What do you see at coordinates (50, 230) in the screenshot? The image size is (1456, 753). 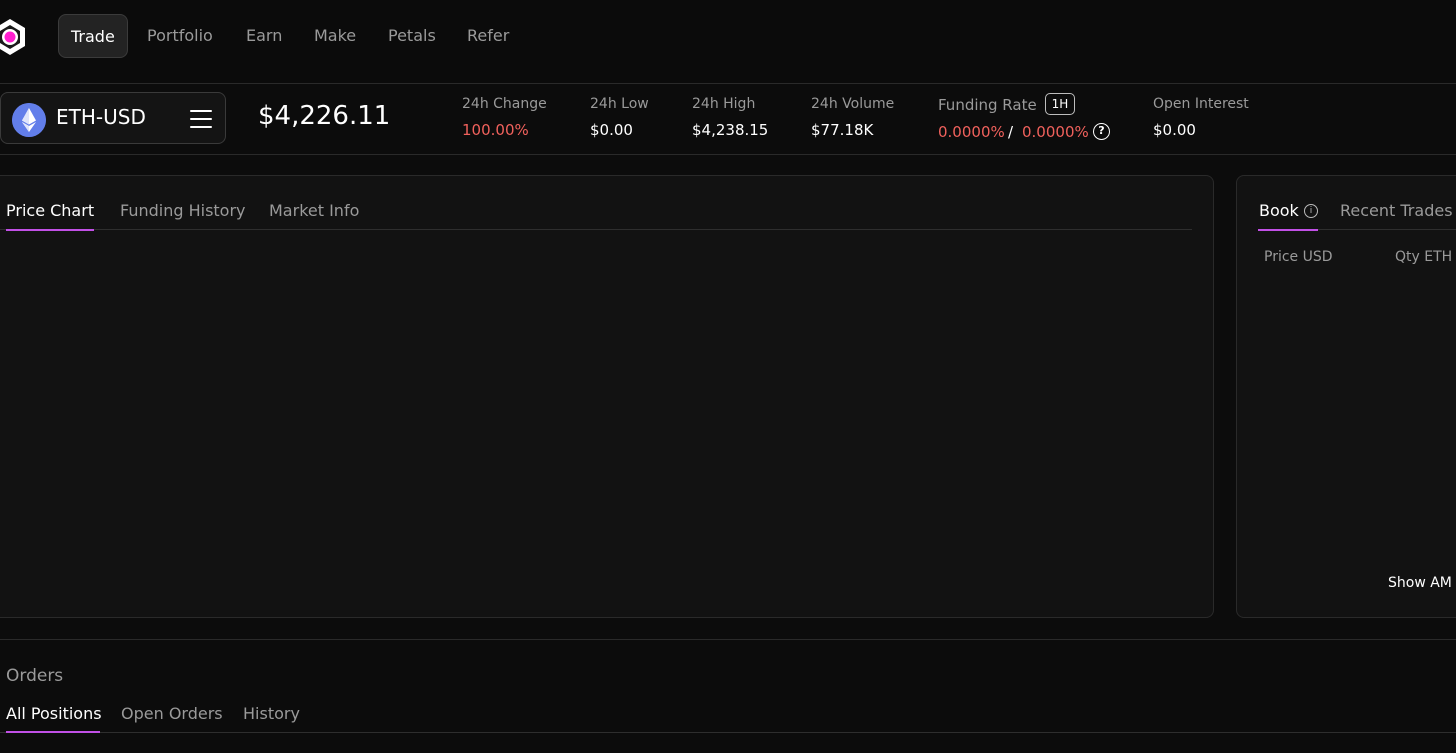 I see `active-tab-underline` at bounding box center [50, 230].